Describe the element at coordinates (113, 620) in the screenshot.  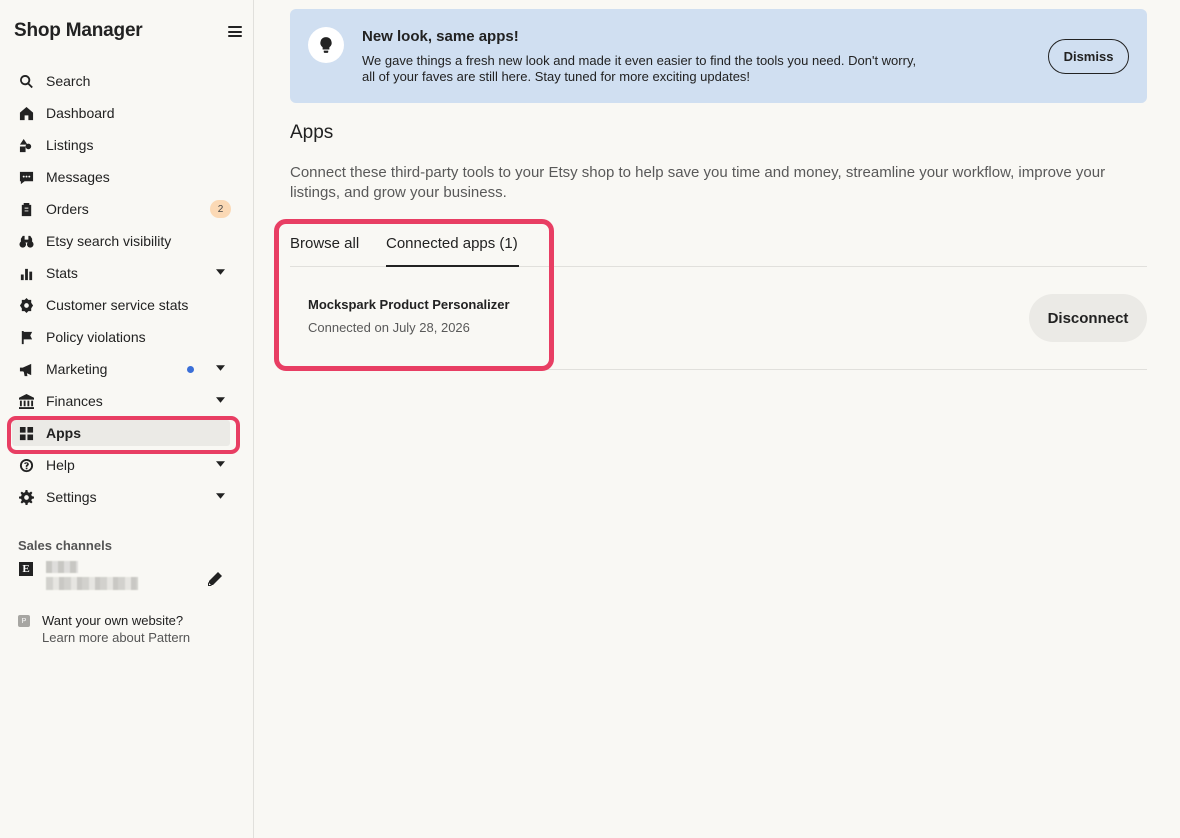
I see `pattern-question: Want your own website?` at that location.